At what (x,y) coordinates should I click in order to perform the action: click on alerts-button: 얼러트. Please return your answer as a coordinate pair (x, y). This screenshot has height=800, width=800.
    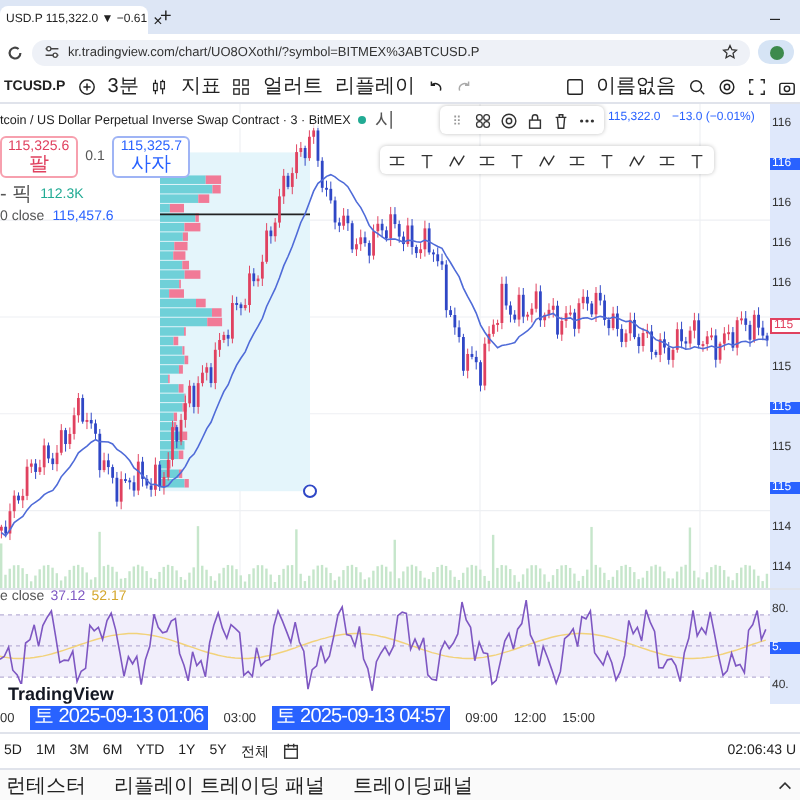
    Looking at the image, I should click on (292, 86).